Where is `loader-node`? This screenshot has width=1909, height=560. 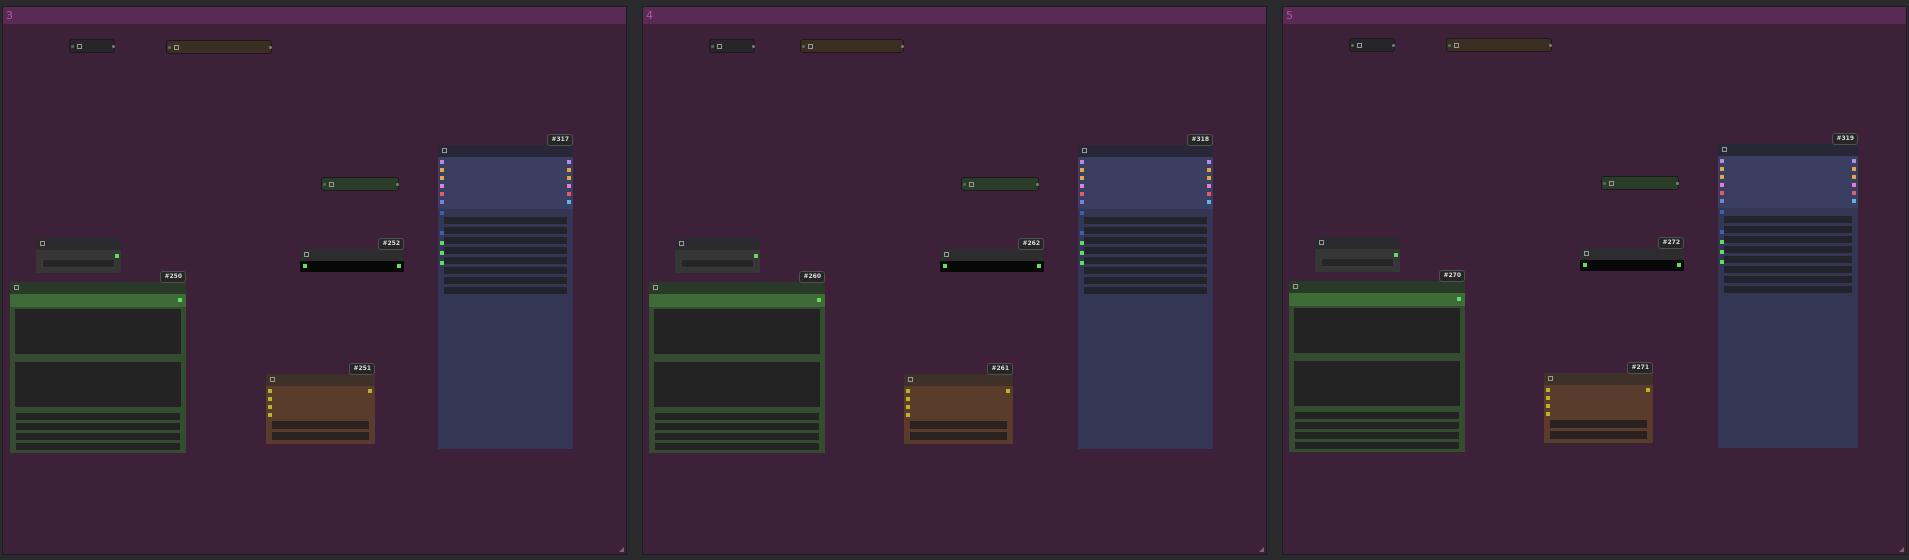
loader-node is located at coordinates (1357, 254).